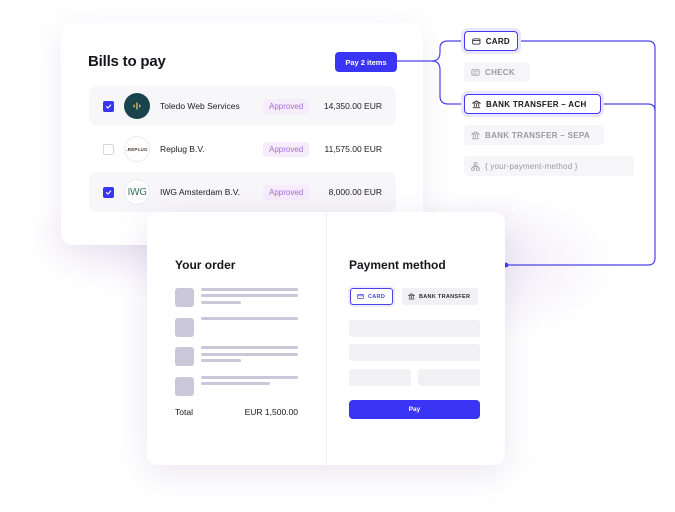 This screenshot has height=512, width=675. What do you see at coordinates (377, 296) in the screenshot?
I see `tab-label: CARD` at bounding box center [377, 296].